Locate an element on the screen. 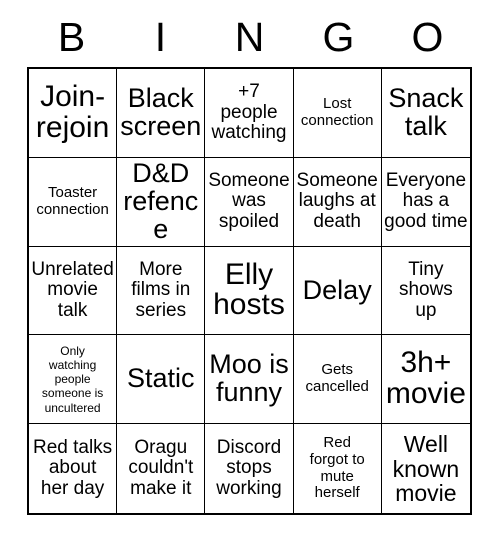  bingo-cell: Red forgot to mute herself is located at coordinates (337, 468).